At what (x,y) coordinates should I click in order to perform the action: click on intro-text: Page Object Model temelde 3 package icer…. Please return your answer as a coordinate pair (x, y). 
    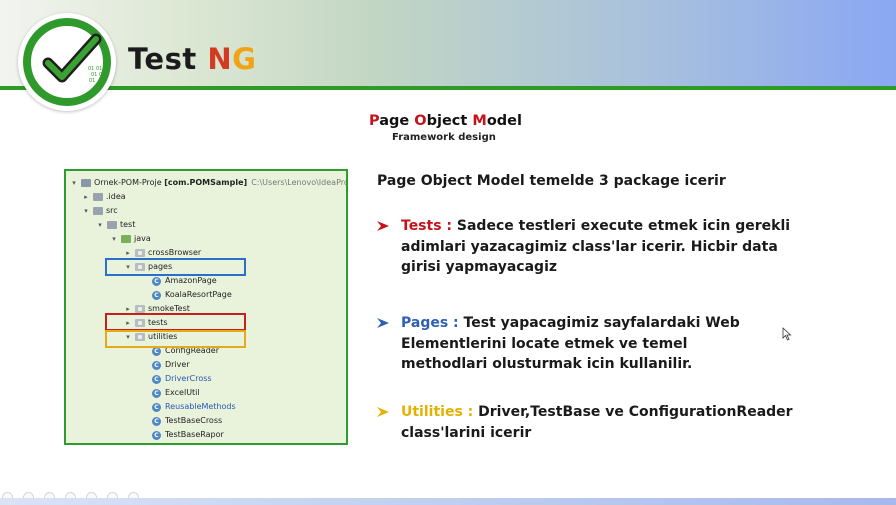
    Looking at the image, I should click on (551, 181).